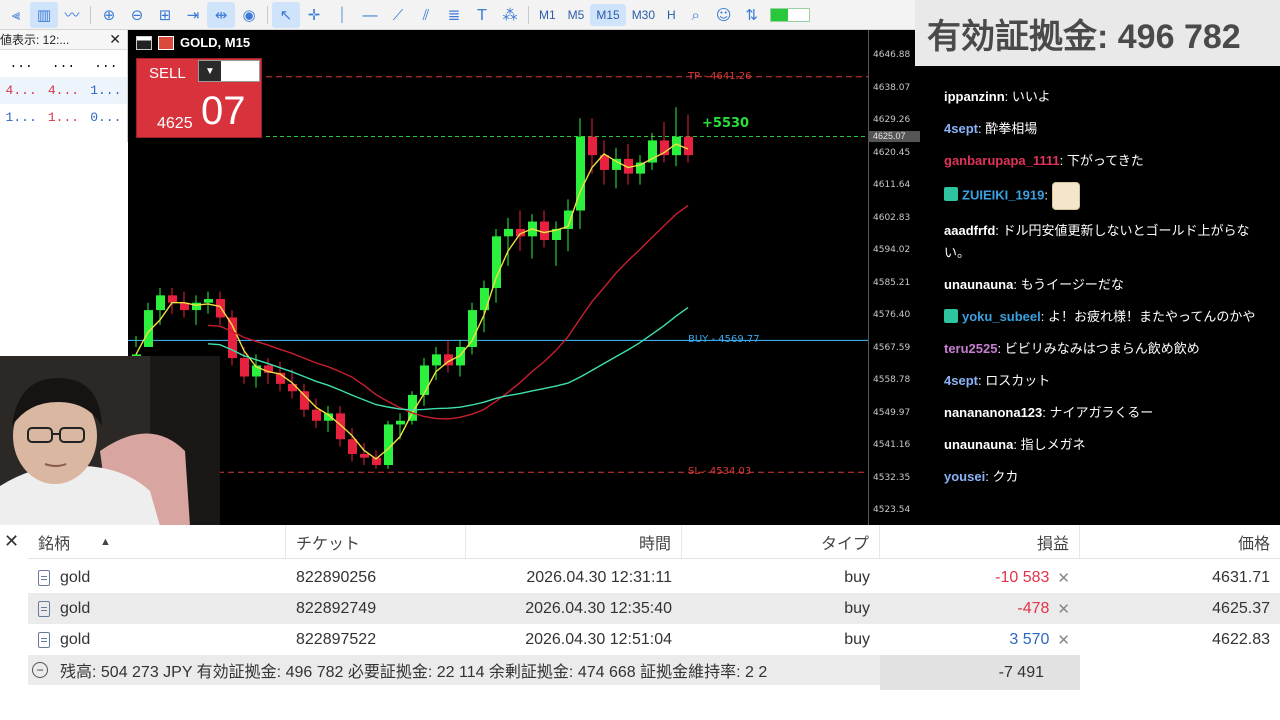  I want to click on column-header-type: タイプ, so click(781, 541).